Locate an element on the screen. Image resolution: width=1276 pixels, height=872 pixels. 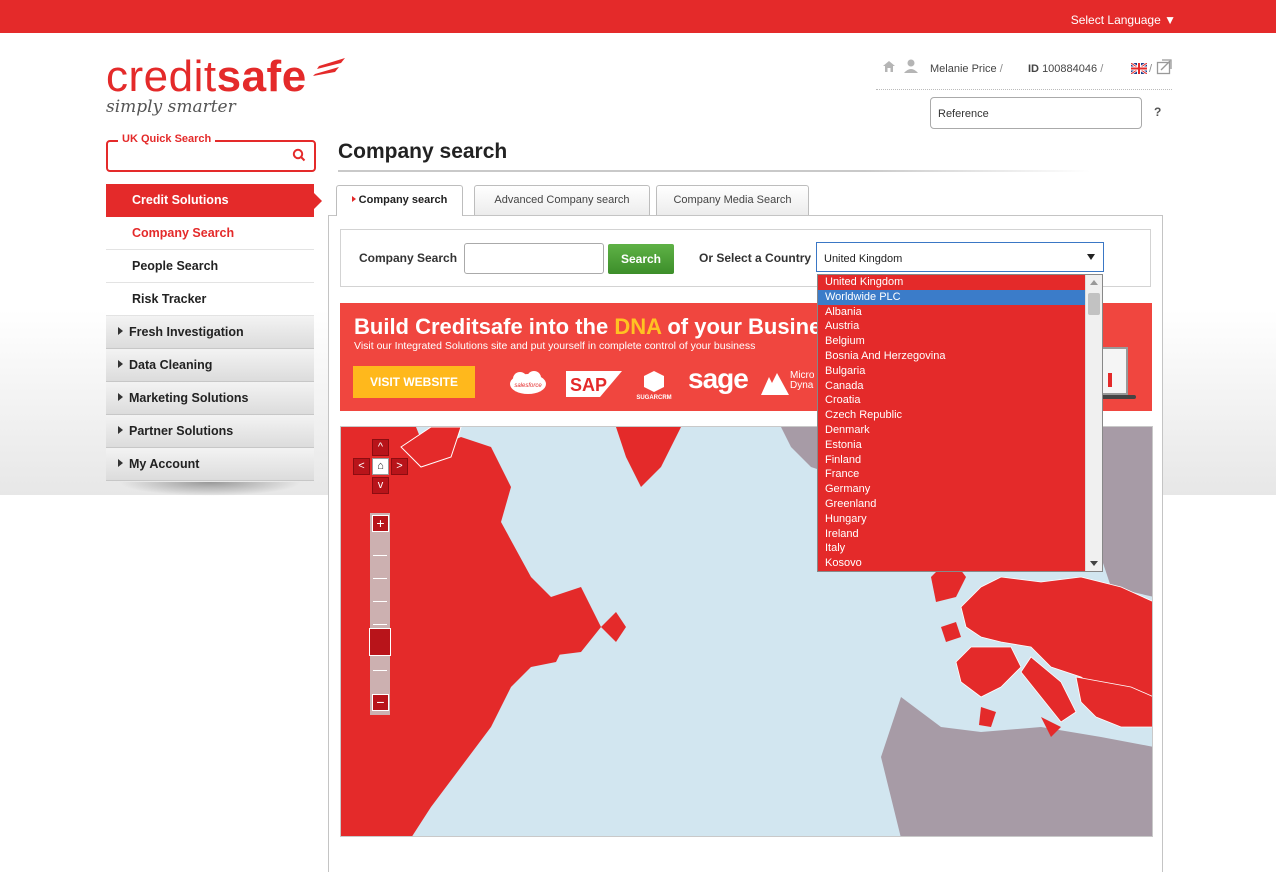
dropdown-option: Czech Republic is located at coordinates (952, 415).